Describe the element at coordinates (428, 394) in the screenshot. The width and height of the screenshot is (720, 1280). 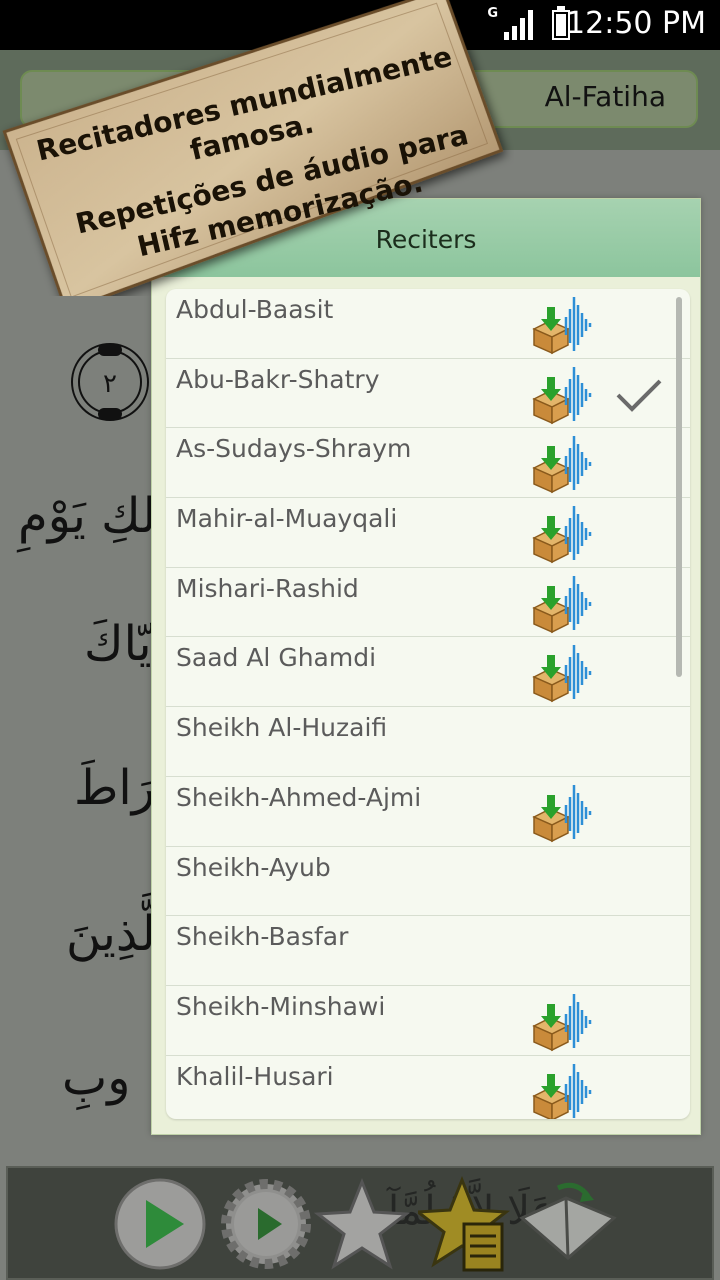
I see `reciter-row: Abu-Bakr-Shatry` at that location.